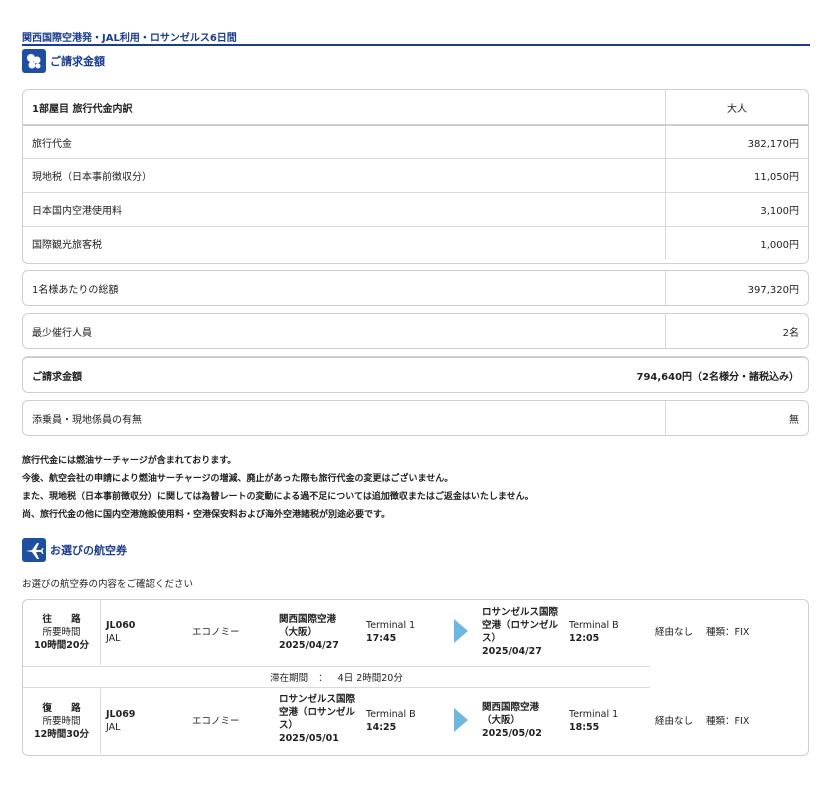 Image resolution: width=837 pixels, height=791 pixels. Describe the element at coordinates (336, 677) in the screenshot. I see `stay-duration-row: 滞在期間 ： 4日 2時間20分` at that location.